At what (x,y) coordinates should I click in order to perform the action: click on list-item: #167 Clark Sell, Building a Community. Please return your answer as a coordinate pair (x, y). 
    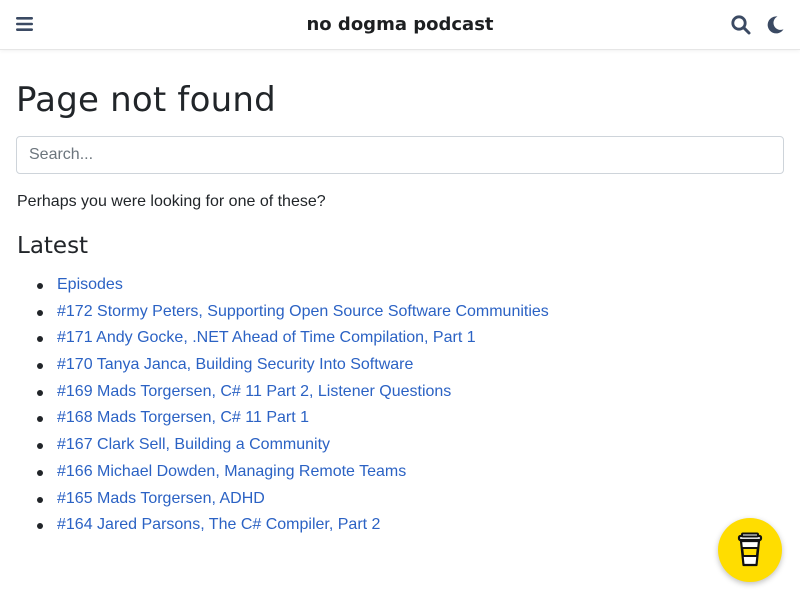
    Looking at the image, I should click on (293, 445).